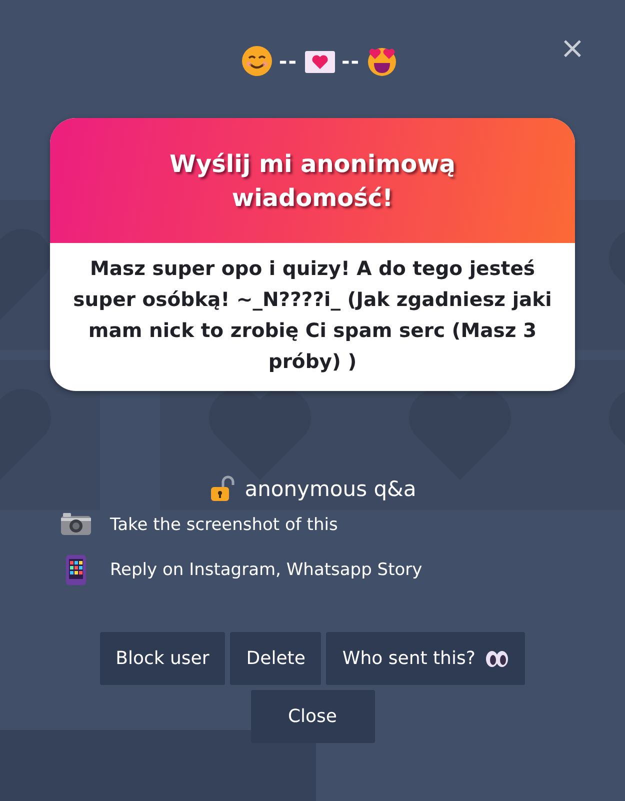 The width and height of the screenshot is (625, 801). I want to click on instruction-text: Reply on Instagram, Whatsapp Story, so click(266, 570).